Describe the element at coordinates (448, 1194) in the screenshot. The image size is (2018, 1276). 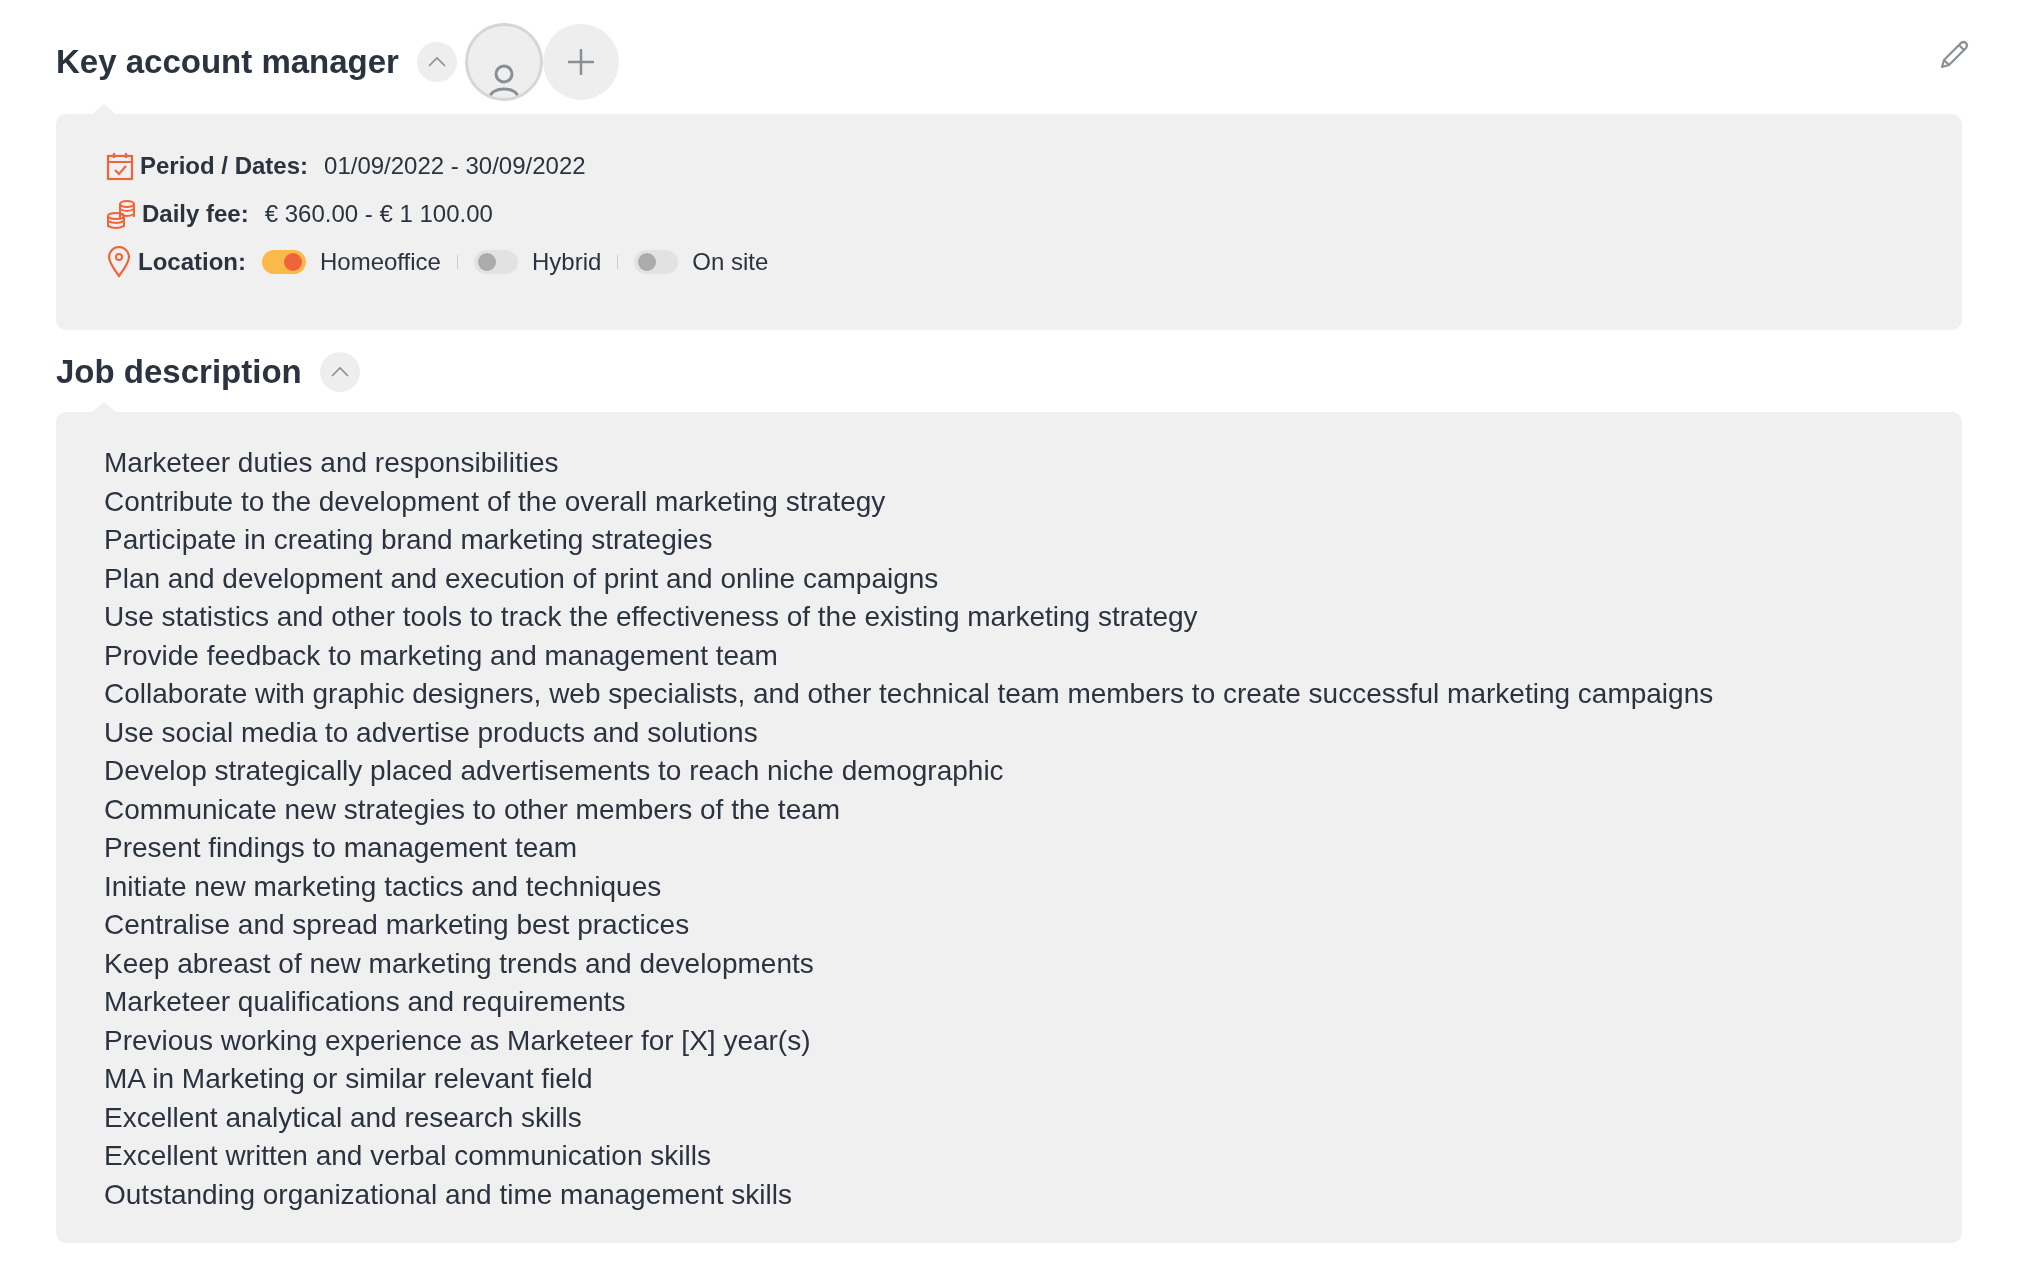
I see `description-line: Outstanding organizational and time management skills` at that location.